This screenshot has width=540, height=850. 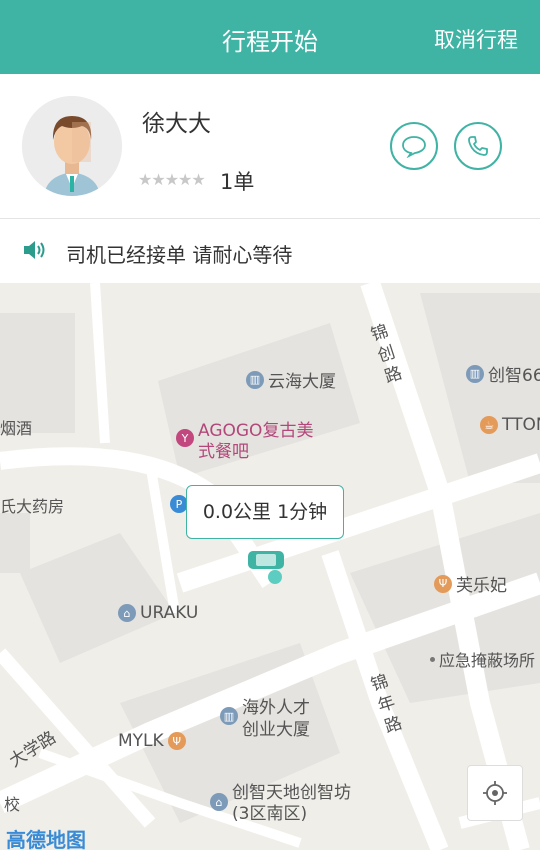 What do you see at coordinates (432, 659) in the screenshot?
I see `dot-icon` at bounding box center [432, 659].